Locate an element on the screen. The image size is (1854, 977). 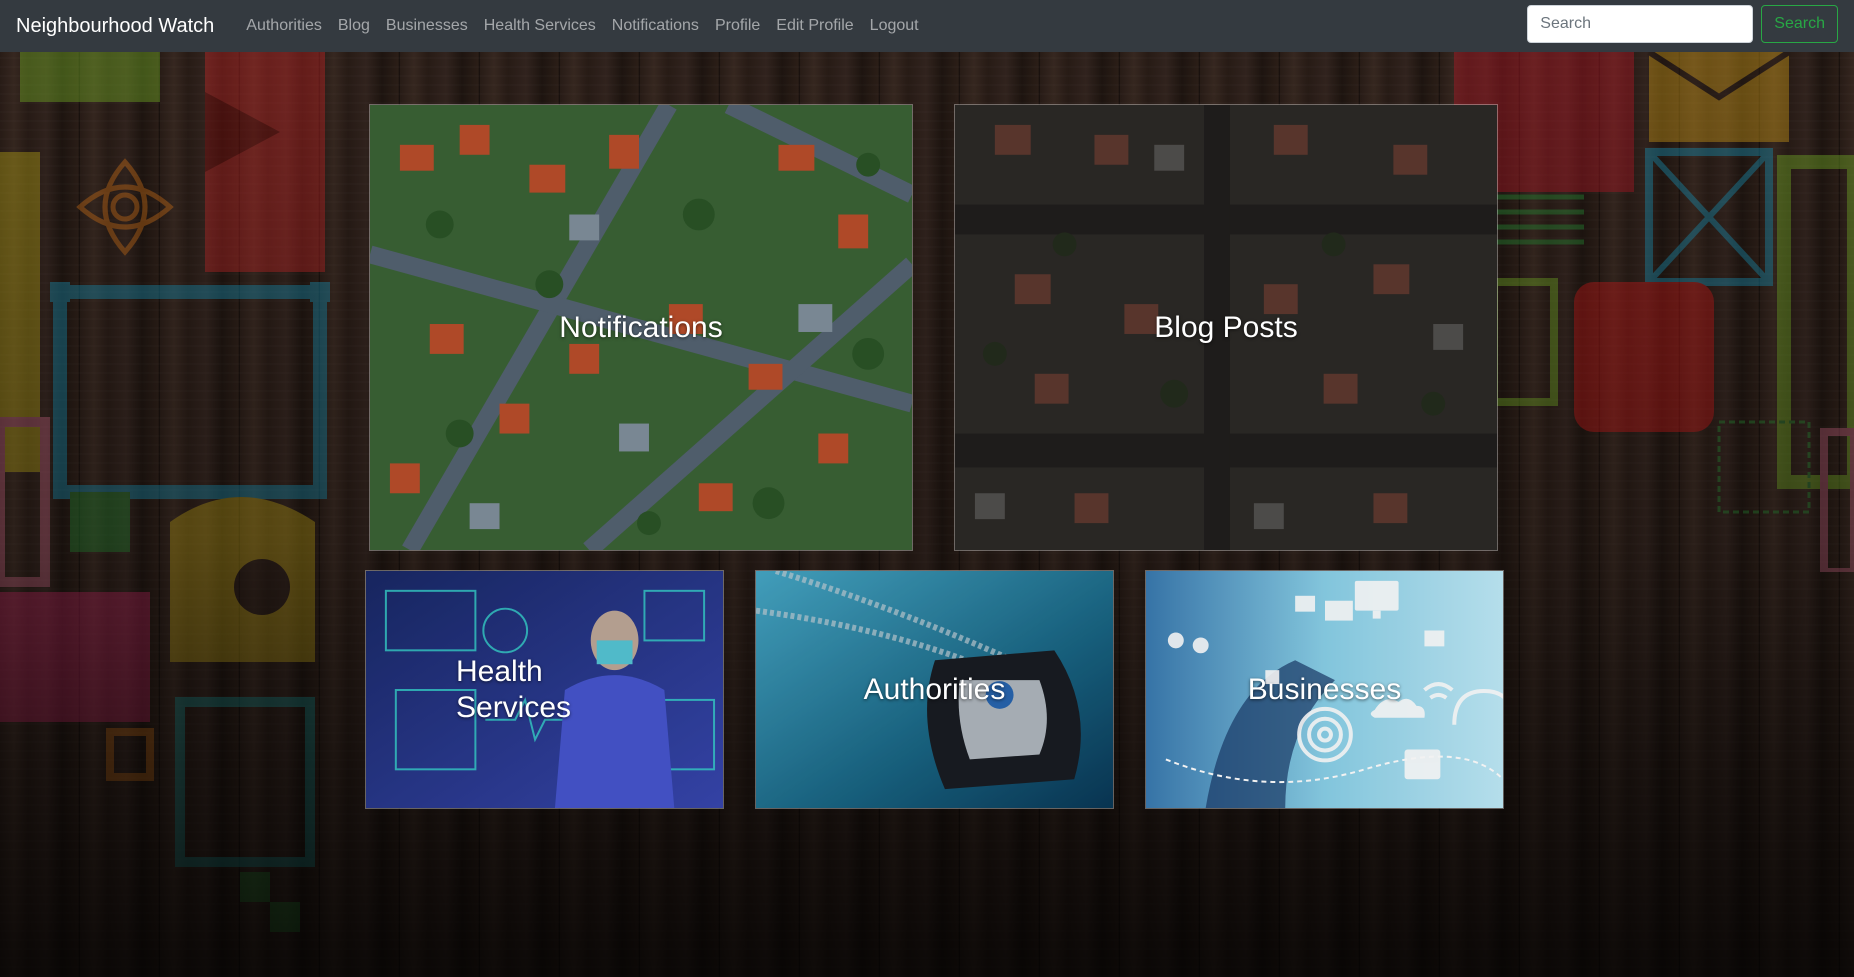
tile-title-authorities: Authorities is located at coordinates (934, 689).